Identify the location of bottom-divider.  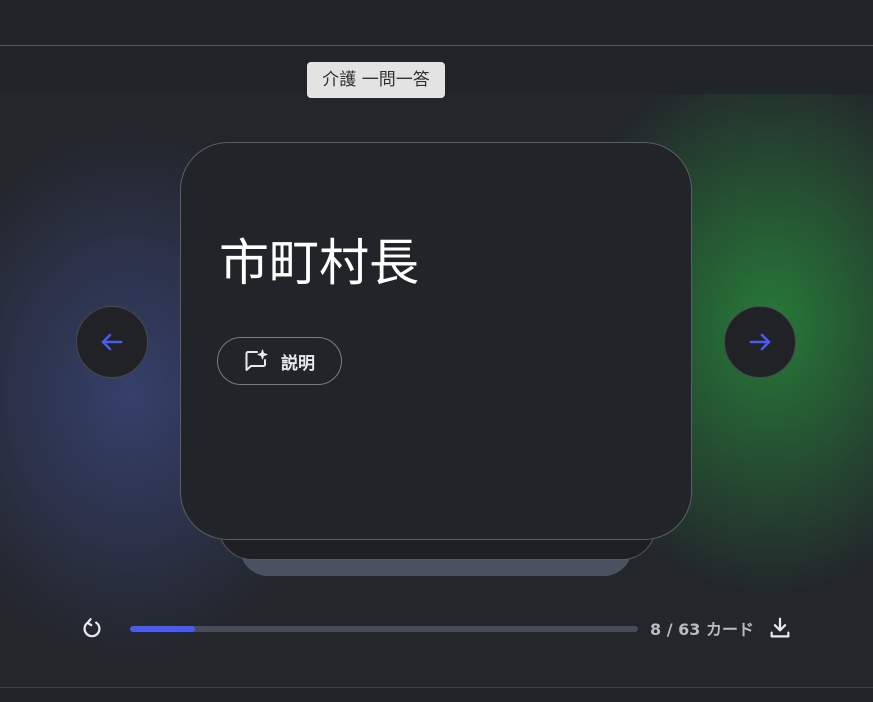
(436, 687).